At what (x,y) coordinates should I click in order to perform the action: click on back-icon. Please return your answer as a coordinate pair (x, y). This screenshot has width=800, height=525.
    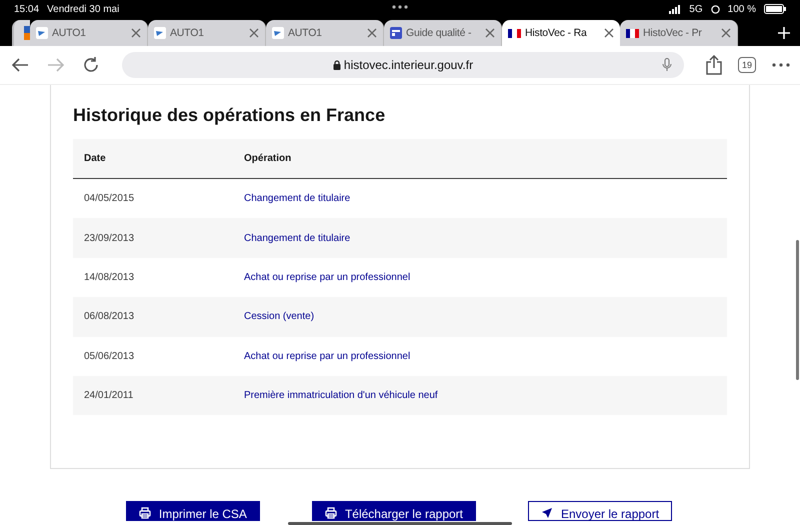
    Looking at the image, I should click on (20, 65).